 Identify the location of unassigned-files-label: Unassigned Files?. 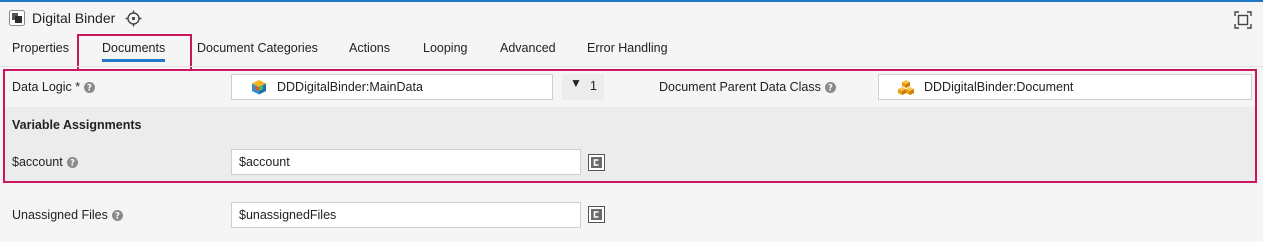
(67, 215).